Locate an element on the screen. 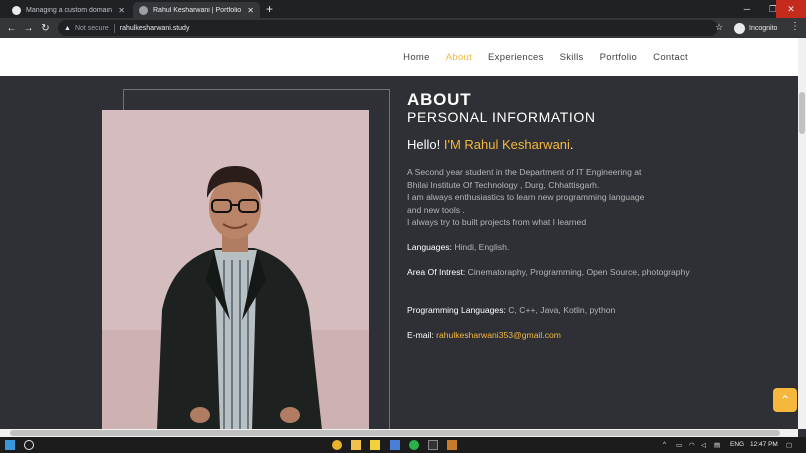 Image resolution: width=806 pixels, height=453 pixels. hello-suffix: . is located at coordinates (571, 144).